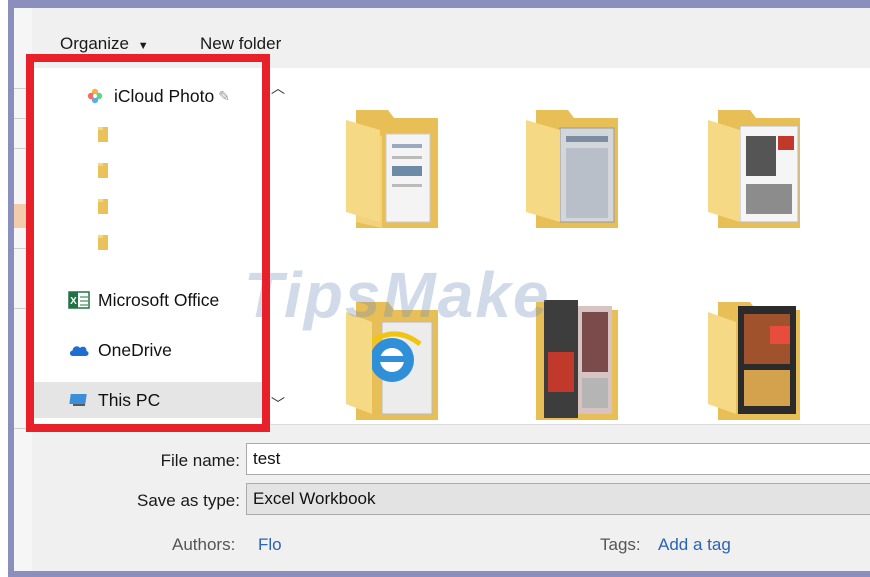 This screenshot has height=577, width=870. What do you see at coordinates (278, 88) in the screenshot?
I see `scroll-up-icon: ︿` at bounding box center [278, 88].